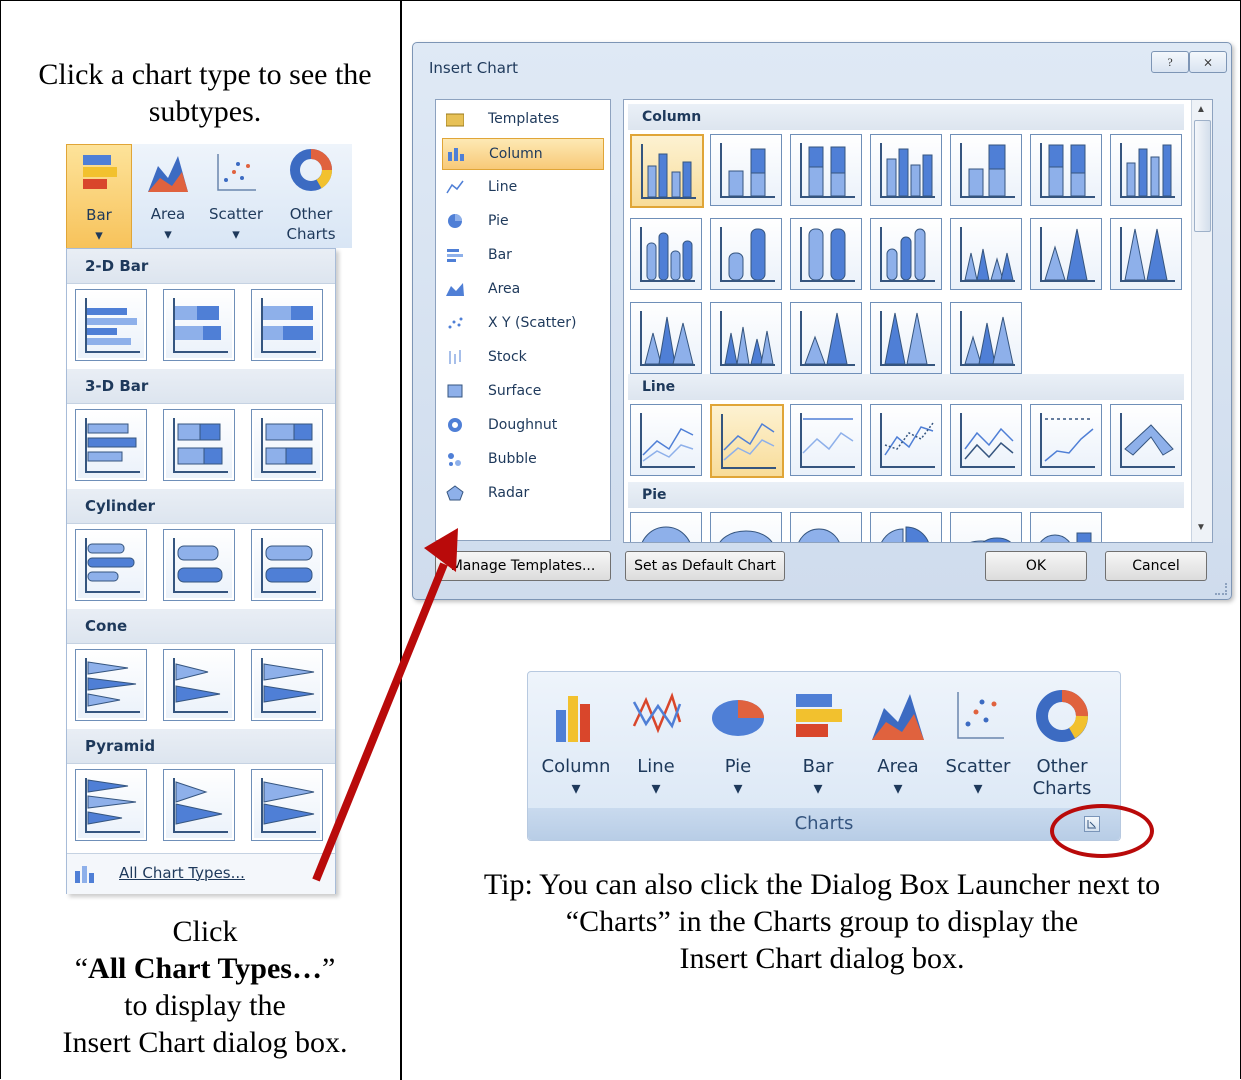 This screenshot has width=1241, height=1080. What do you see at coordinates (522, 119) in the screenshot?
I see `category-templates: Templates` at bounding box center [522, 119].